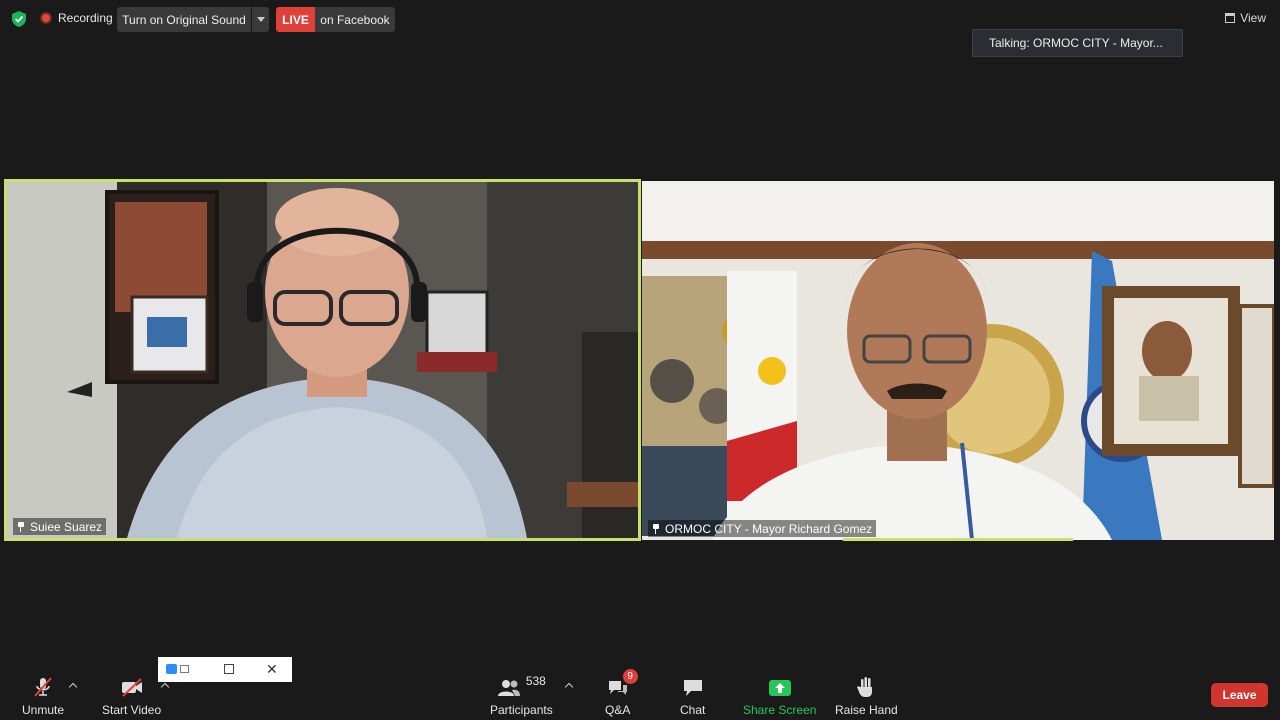 The image size is (1280, 720). Describe the element at coordinates (618, 710) in the screenshot. I see `qa-label: Q&A` at that location.